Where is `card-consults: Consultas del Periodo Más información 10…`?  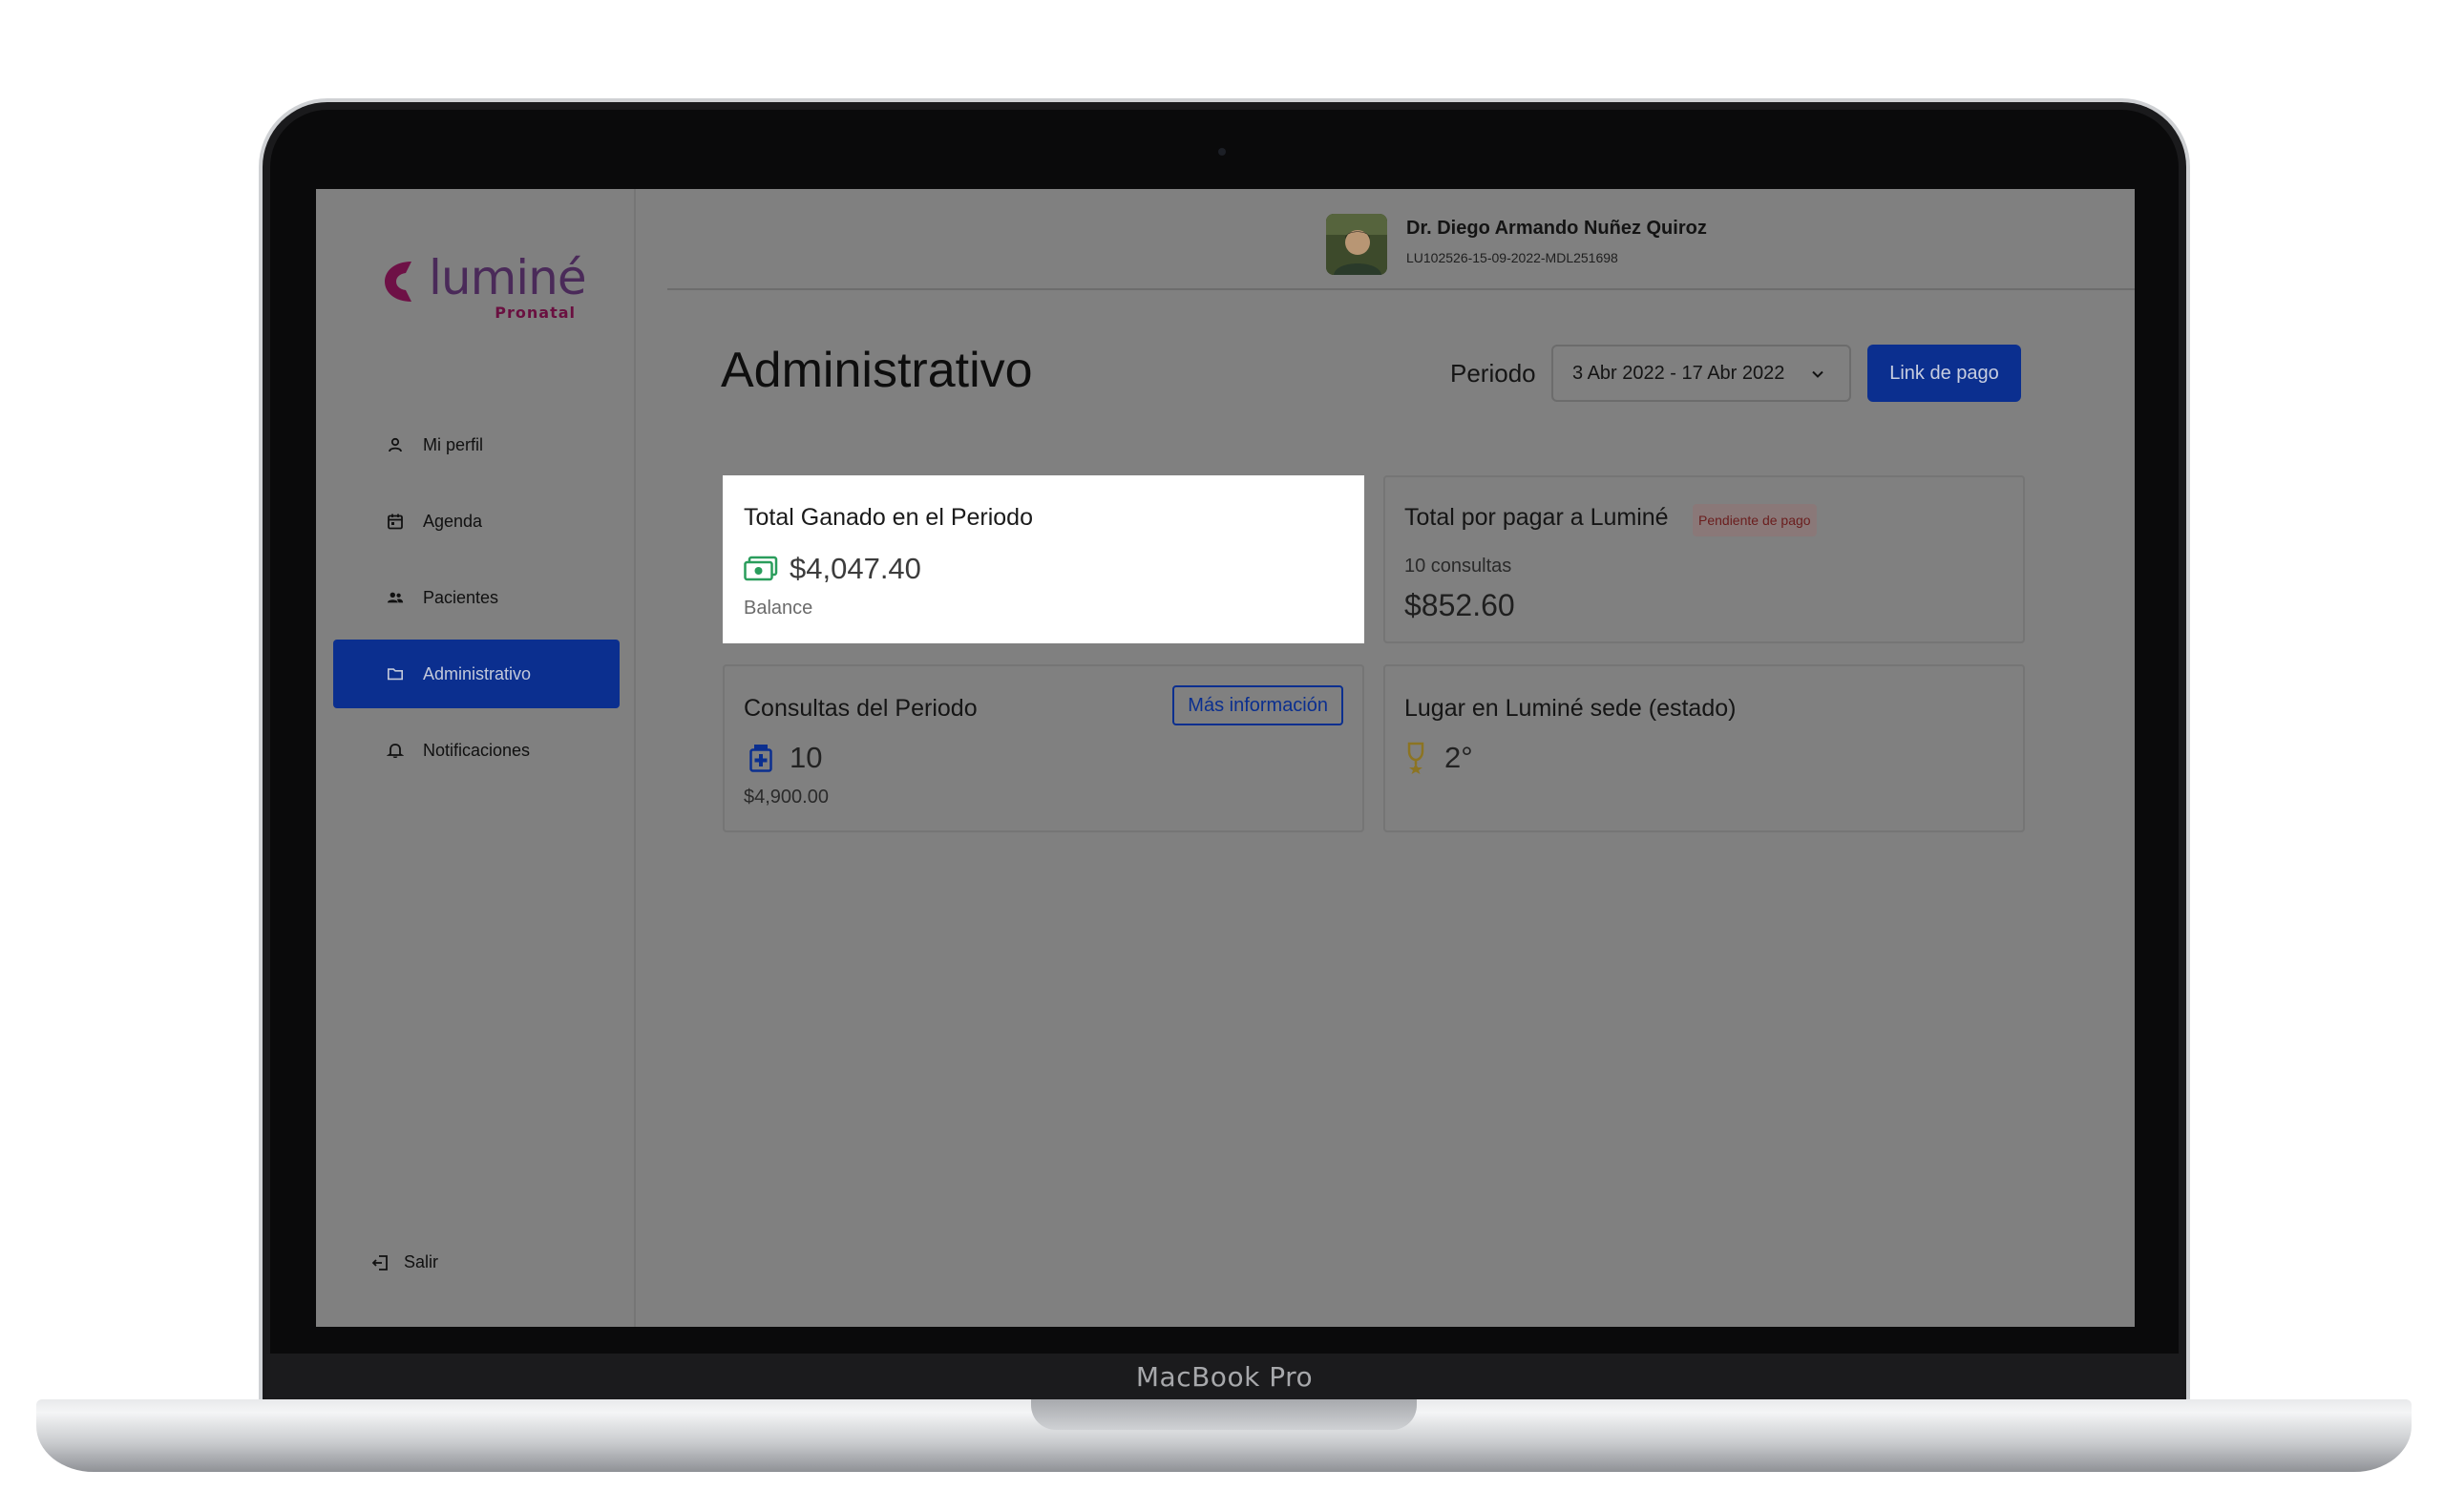 card-consults: Consultas del Periodo Más información 10… is located at coordinates (1043, 748).